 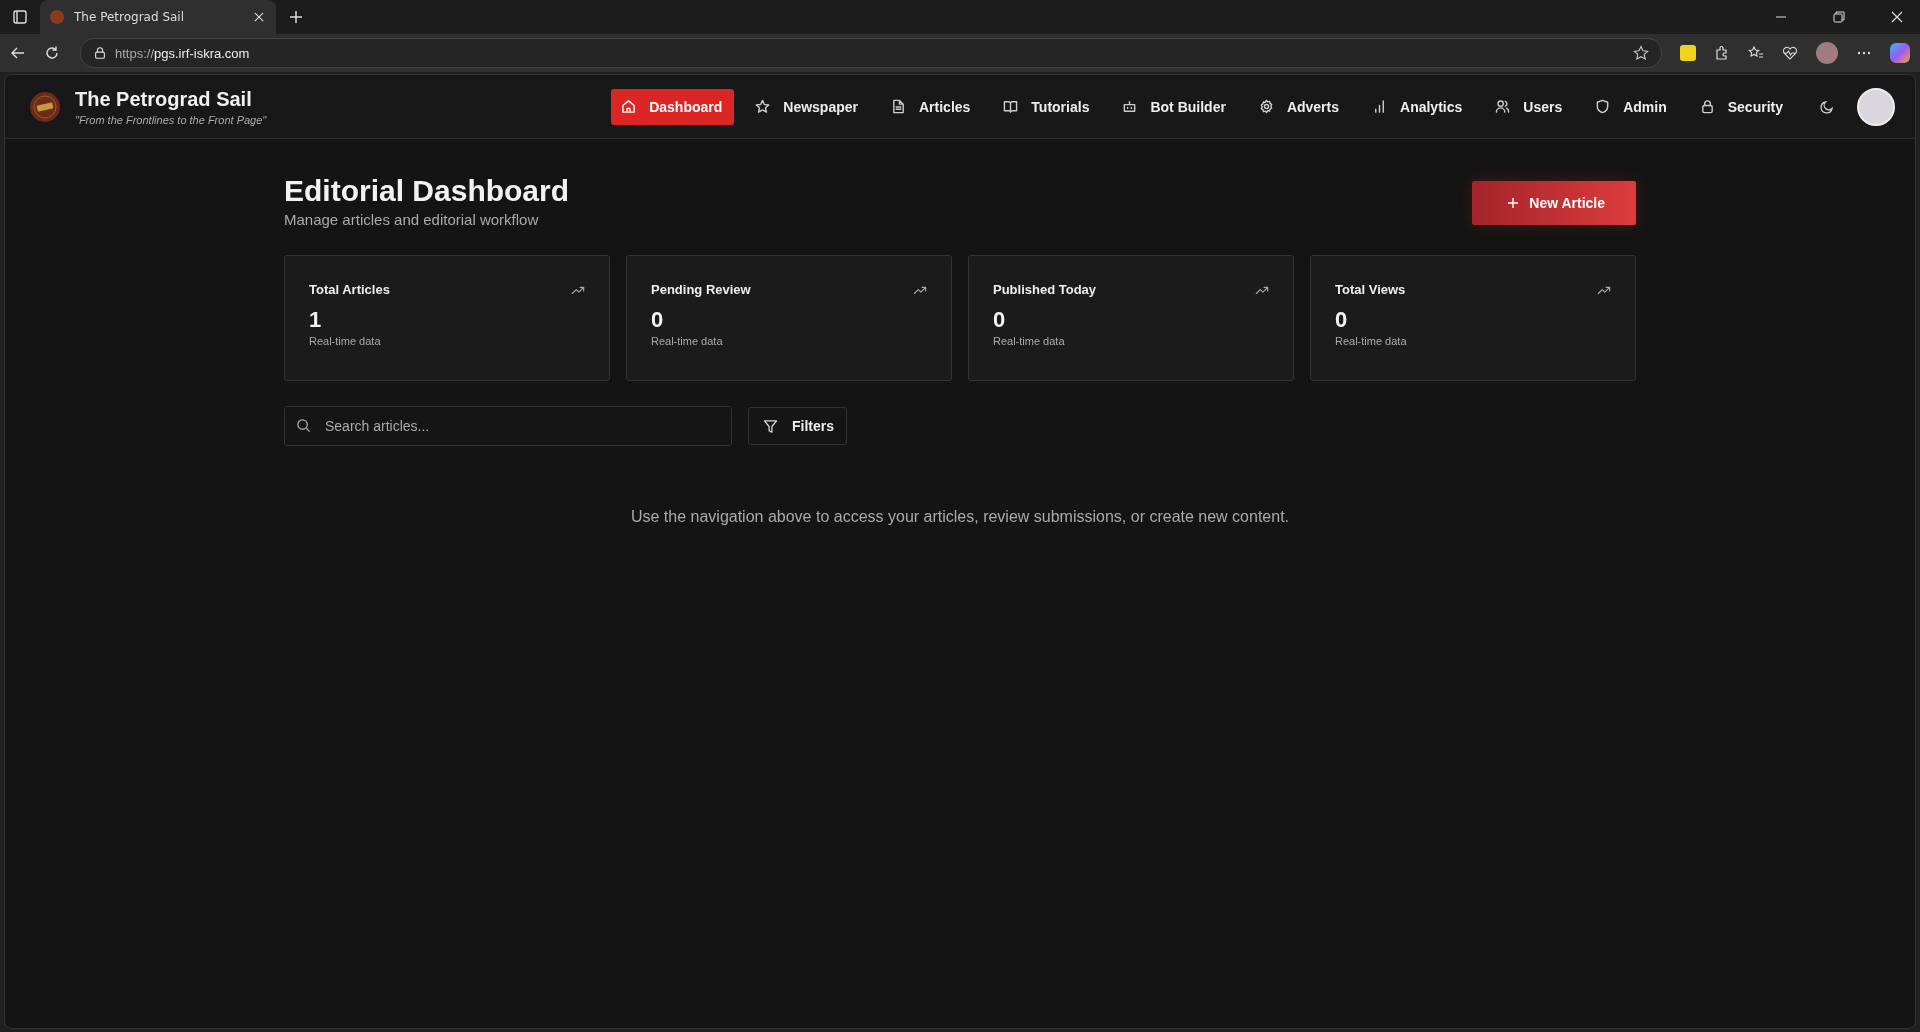 I want to click on filters-button: Filters, so click(x=797, y=426).